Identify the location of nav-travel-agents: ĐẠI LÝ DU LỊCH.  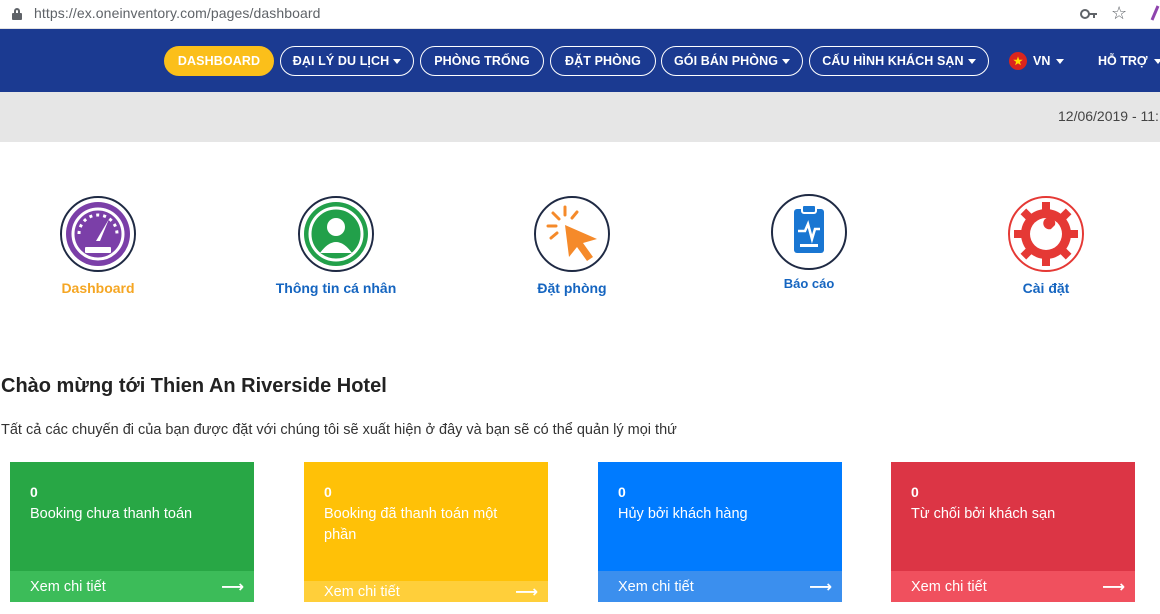
(347, 61).